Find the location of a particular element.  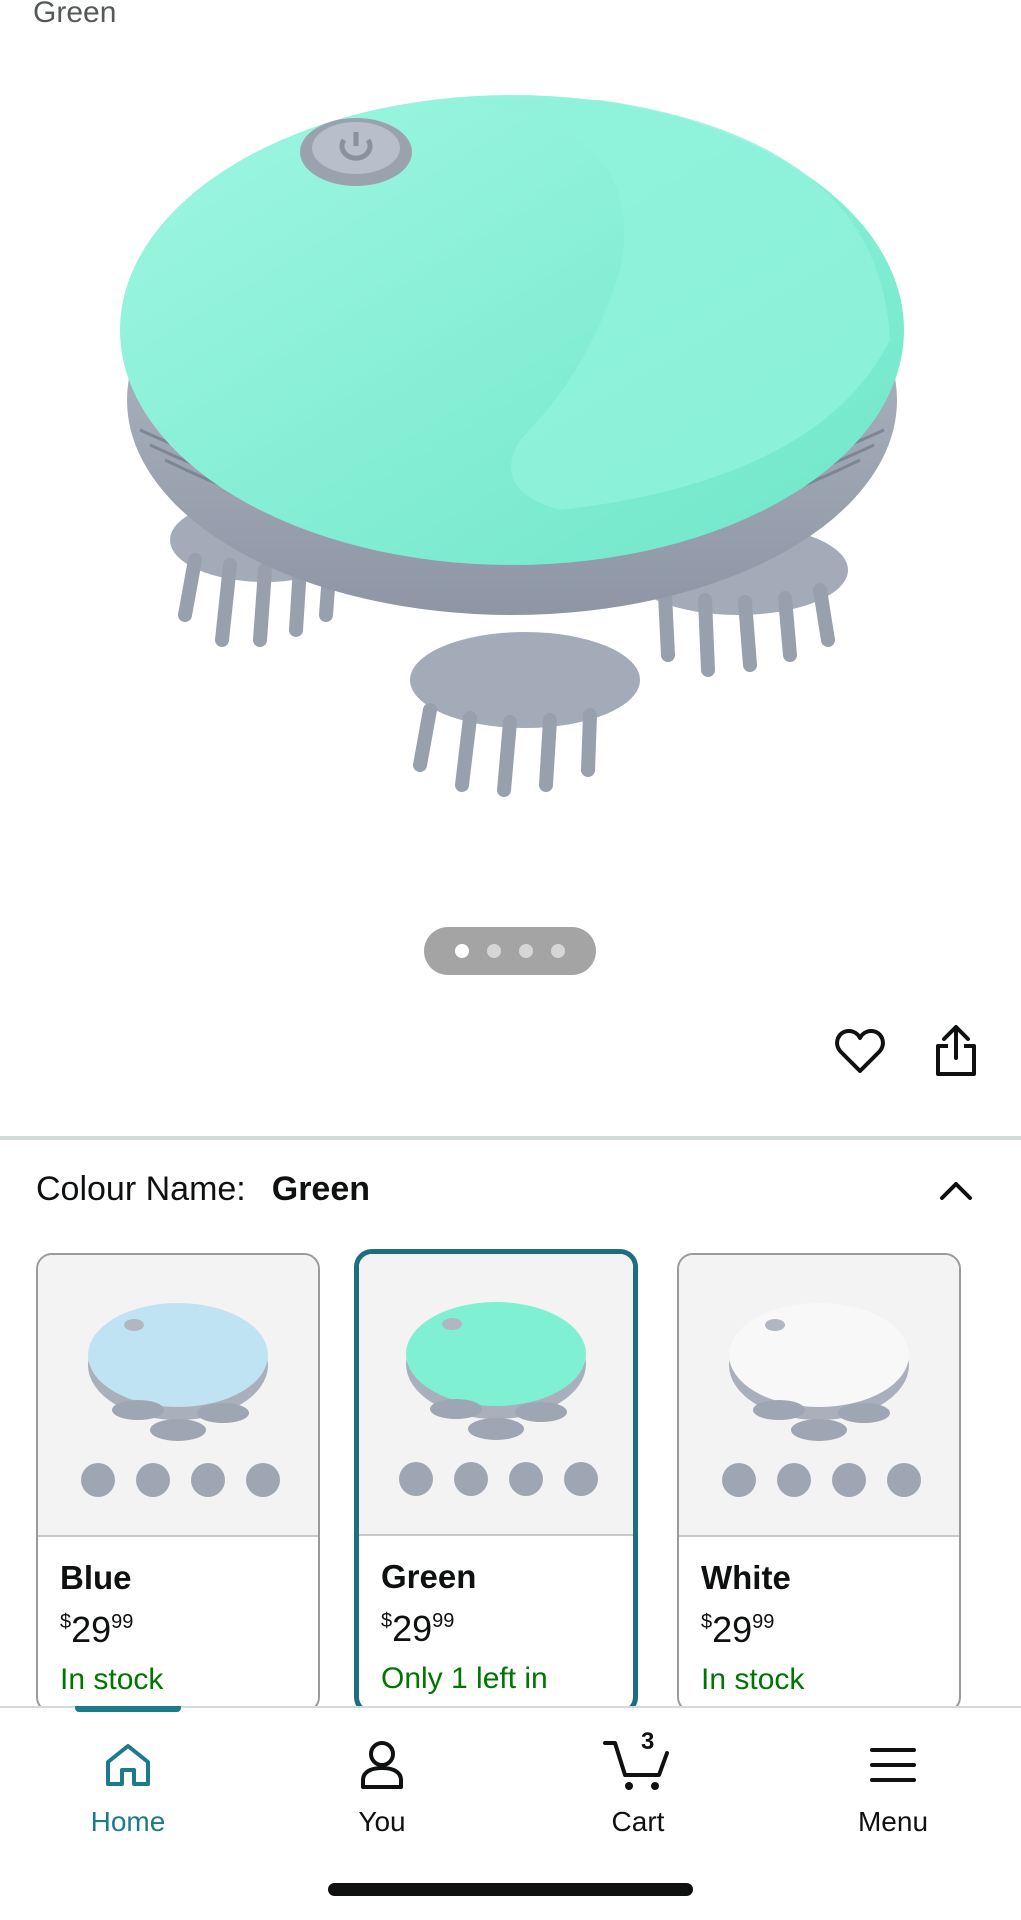

swatch-blue: Blue $2999 In stock is located at coordinates (178, 1483).